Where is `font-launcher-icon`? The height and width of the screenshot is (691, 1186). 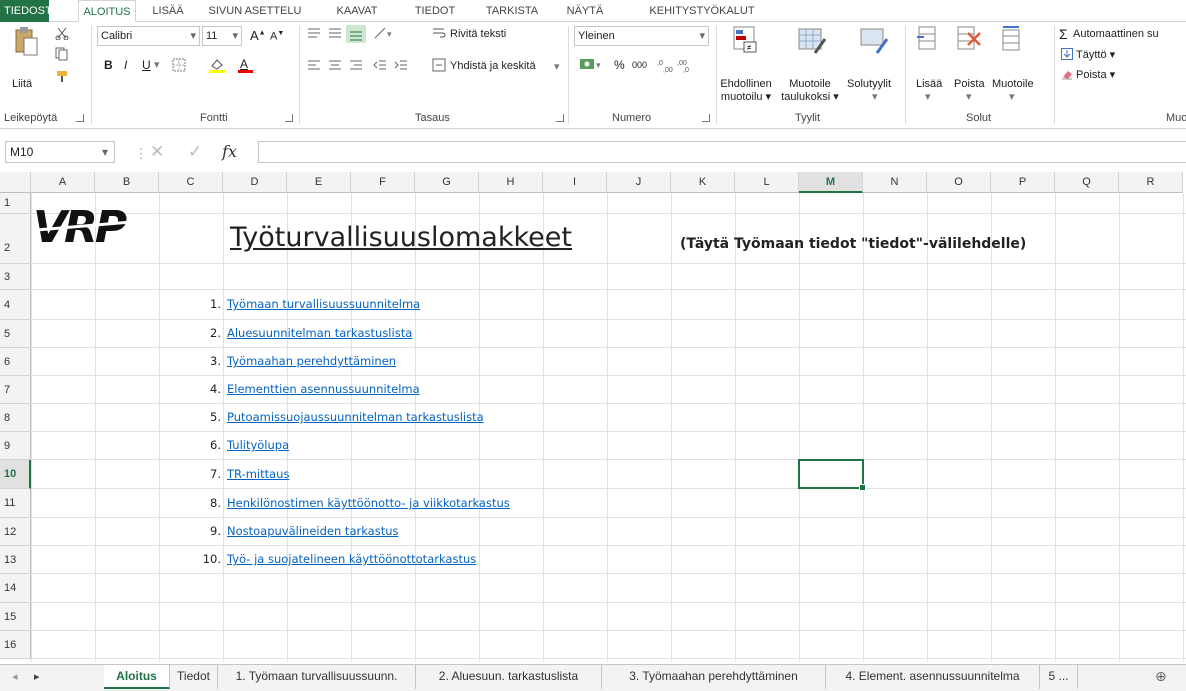
font-launcher-icon is located at coordinates (289, 118).